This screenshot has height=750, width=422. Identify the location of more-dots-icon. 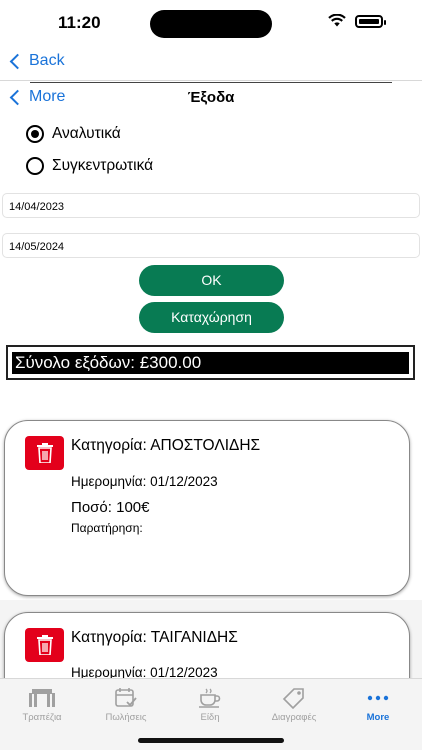
(378, 698).